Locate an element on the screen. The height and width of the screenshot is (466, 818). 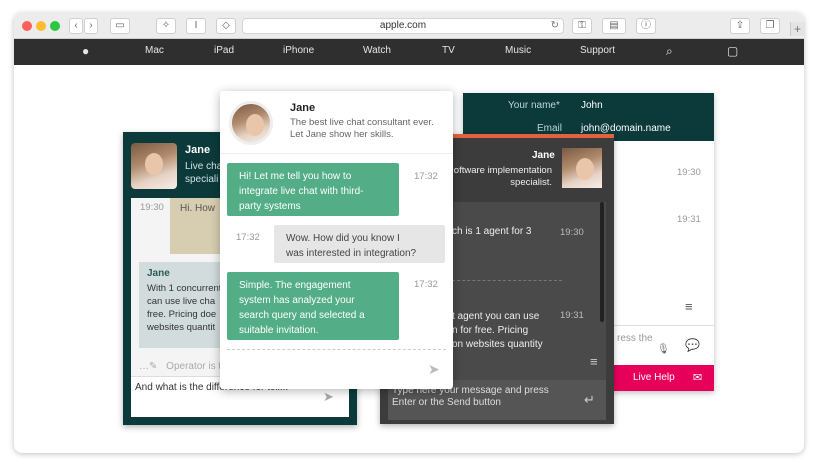
nav-item-ipad: iPad is located at coordinates (224, 50).